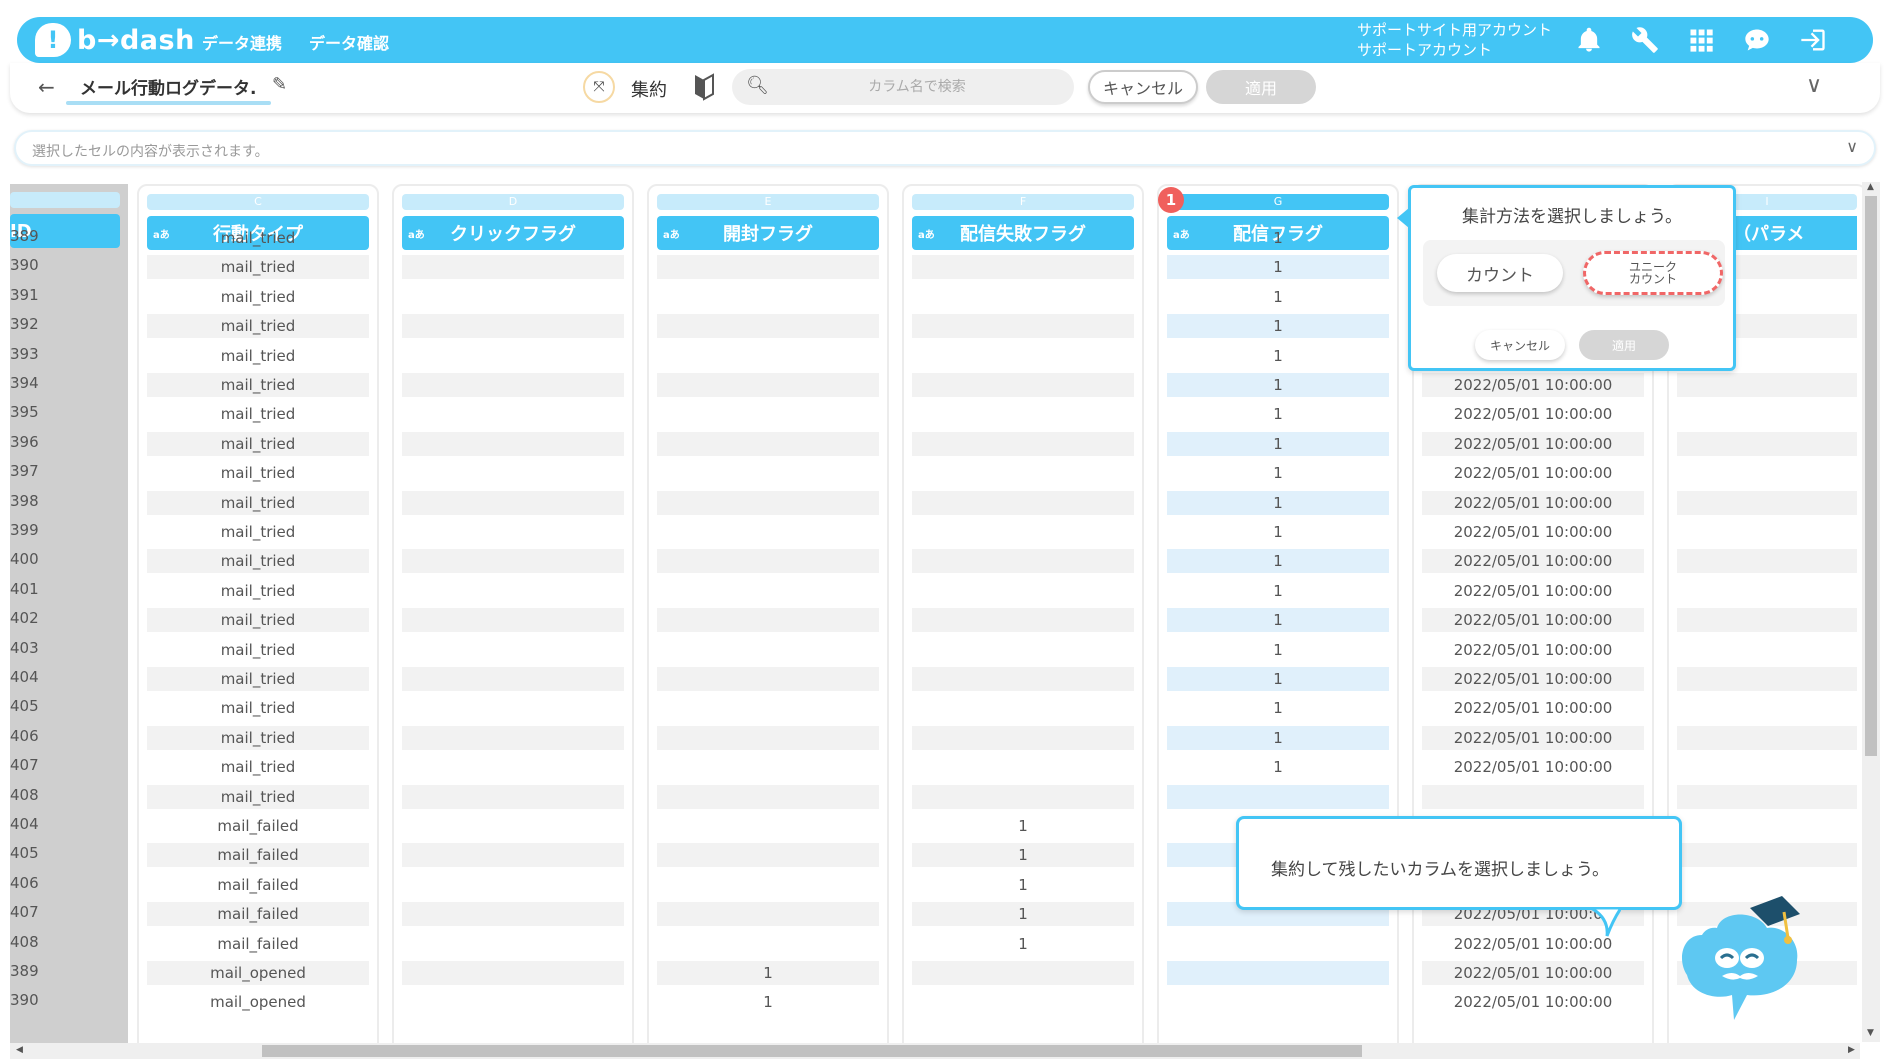 This screenshot has width=1890, height=1063. Describe the element at coordinates (60, 471) in the screenshot. I see `row-id: 397` at that location.